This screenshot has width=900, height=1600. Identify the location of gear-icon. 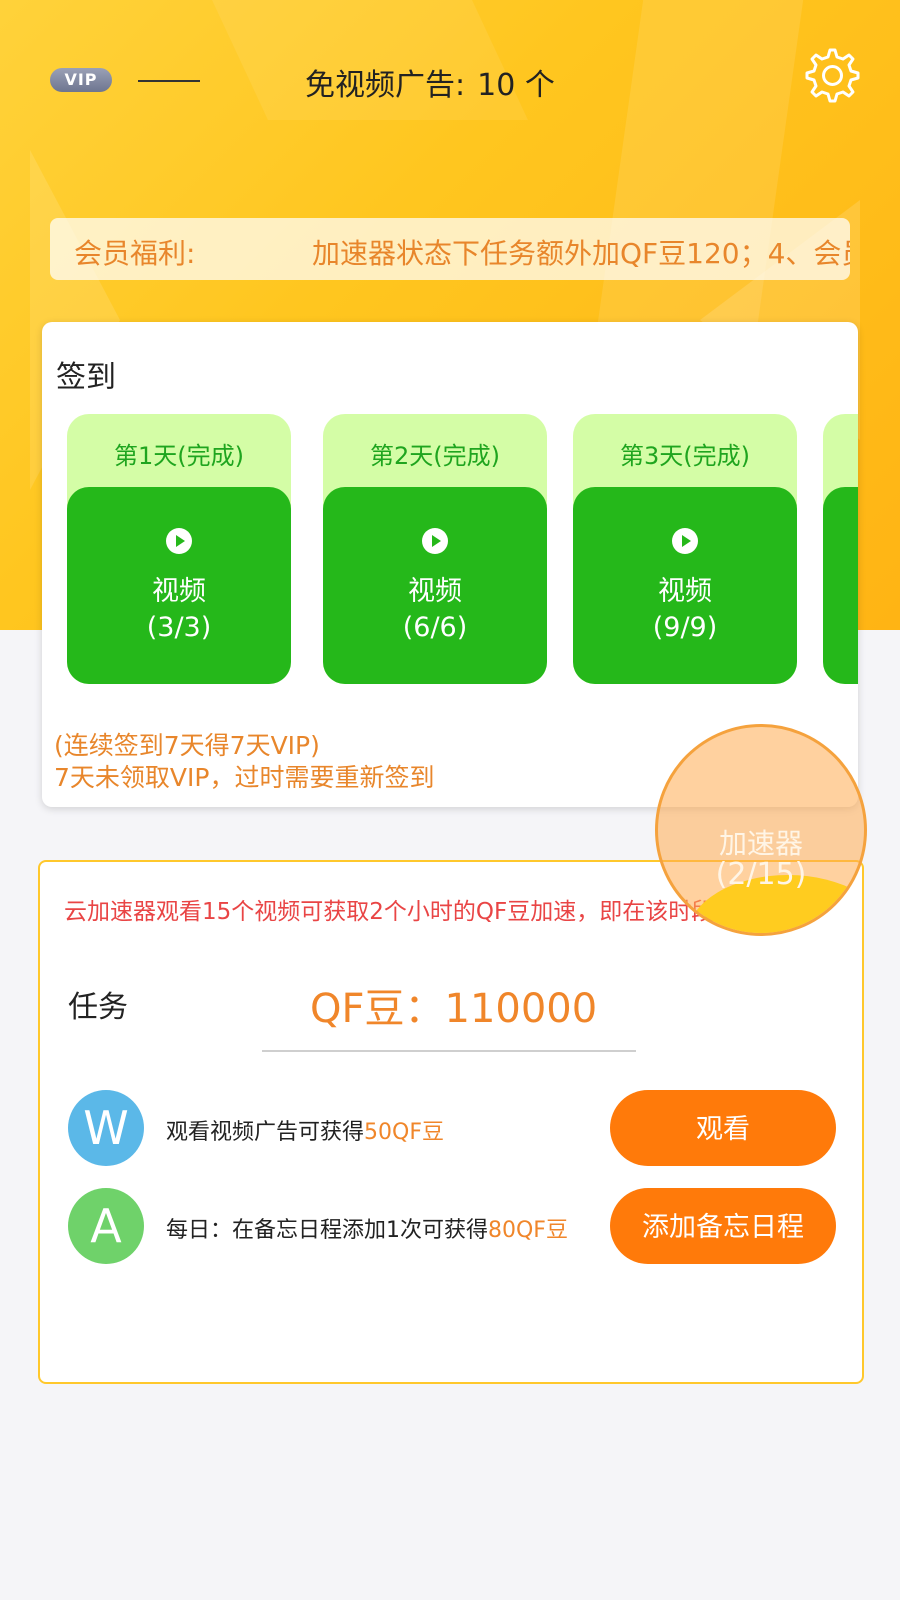
(830, 74).